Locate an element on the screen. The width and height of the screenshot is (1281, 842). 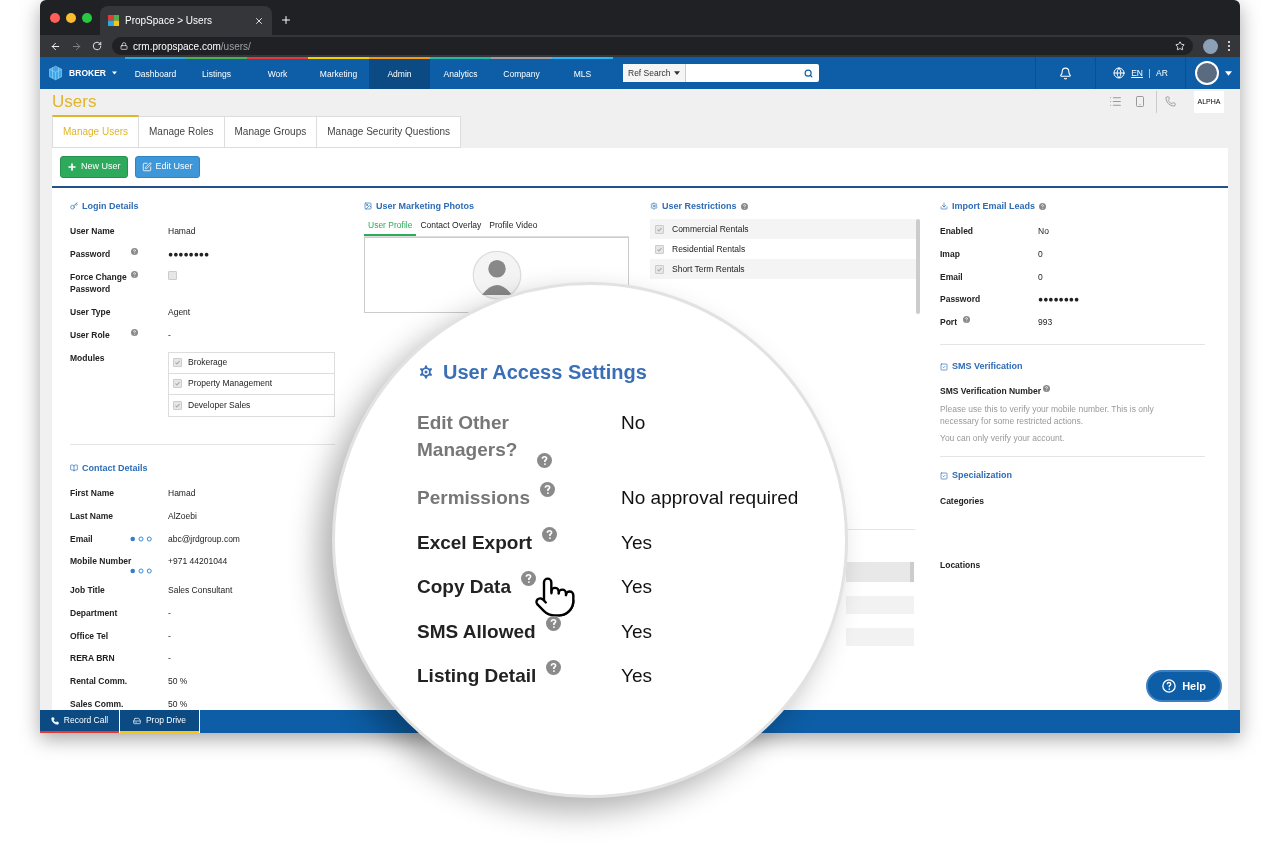
verification-dots-icon is located at coordinates (141, 538).